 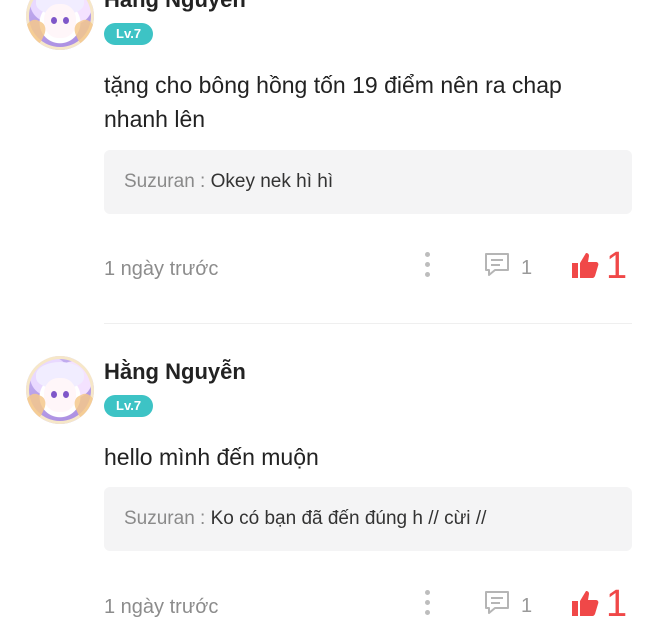 I want to click on divider, so click(x=368, y=323).